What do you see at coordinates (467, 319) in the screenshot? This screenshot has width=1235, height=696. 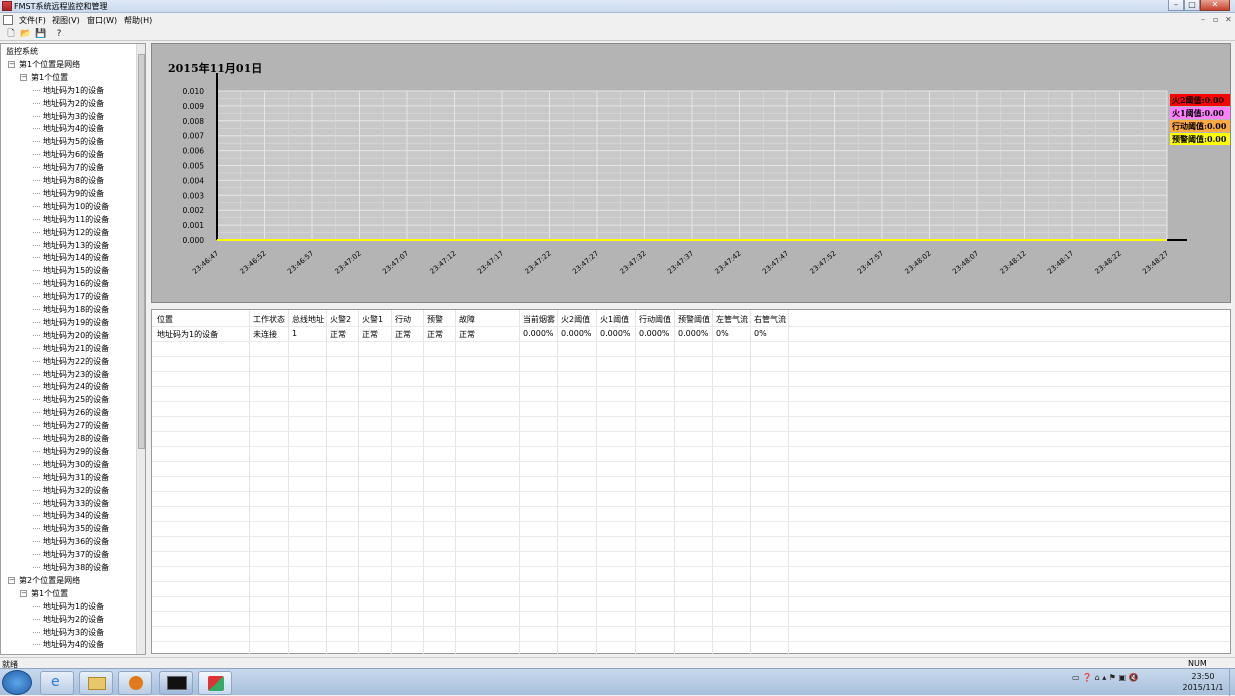 I see `column-header: 故障` at bounding box center [467, 319].